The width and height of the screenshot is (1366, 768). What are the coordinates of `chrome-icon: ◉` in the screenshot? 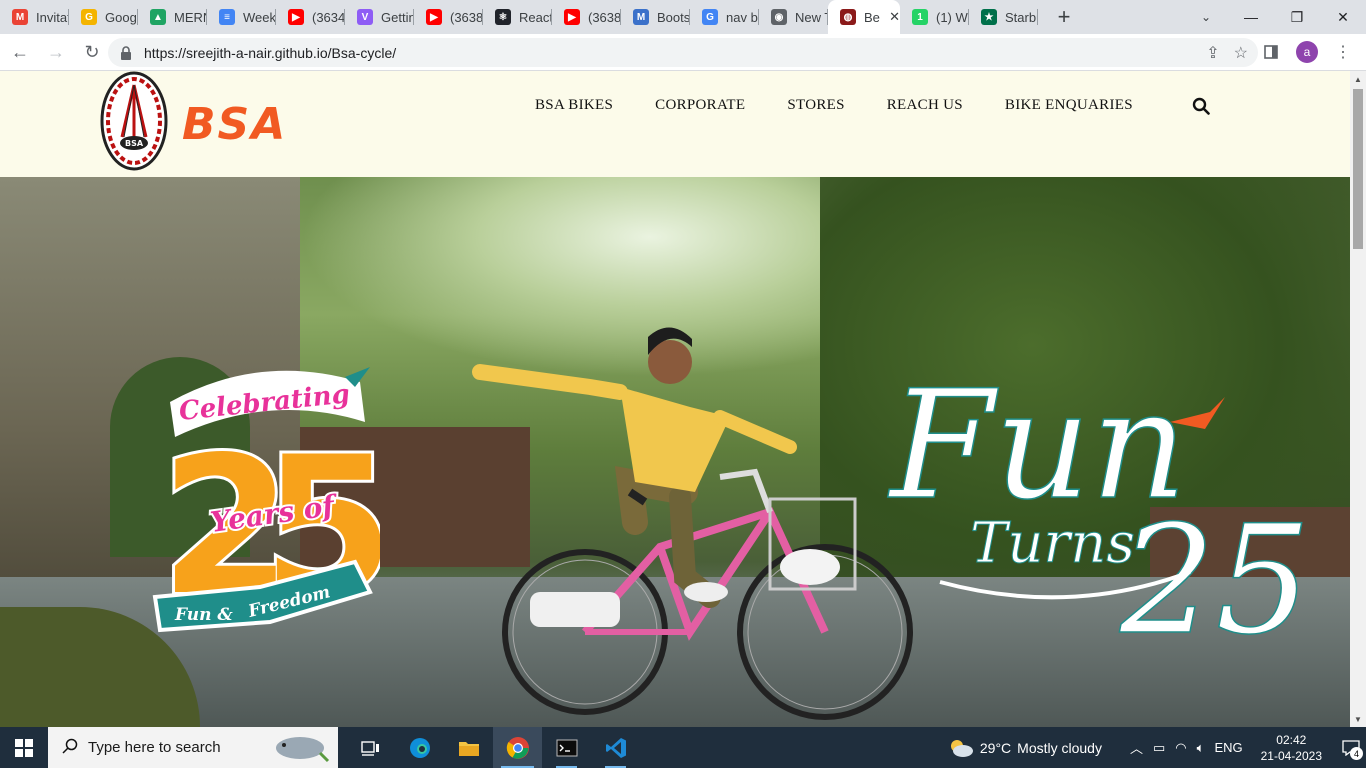 It's located at (779, 17).